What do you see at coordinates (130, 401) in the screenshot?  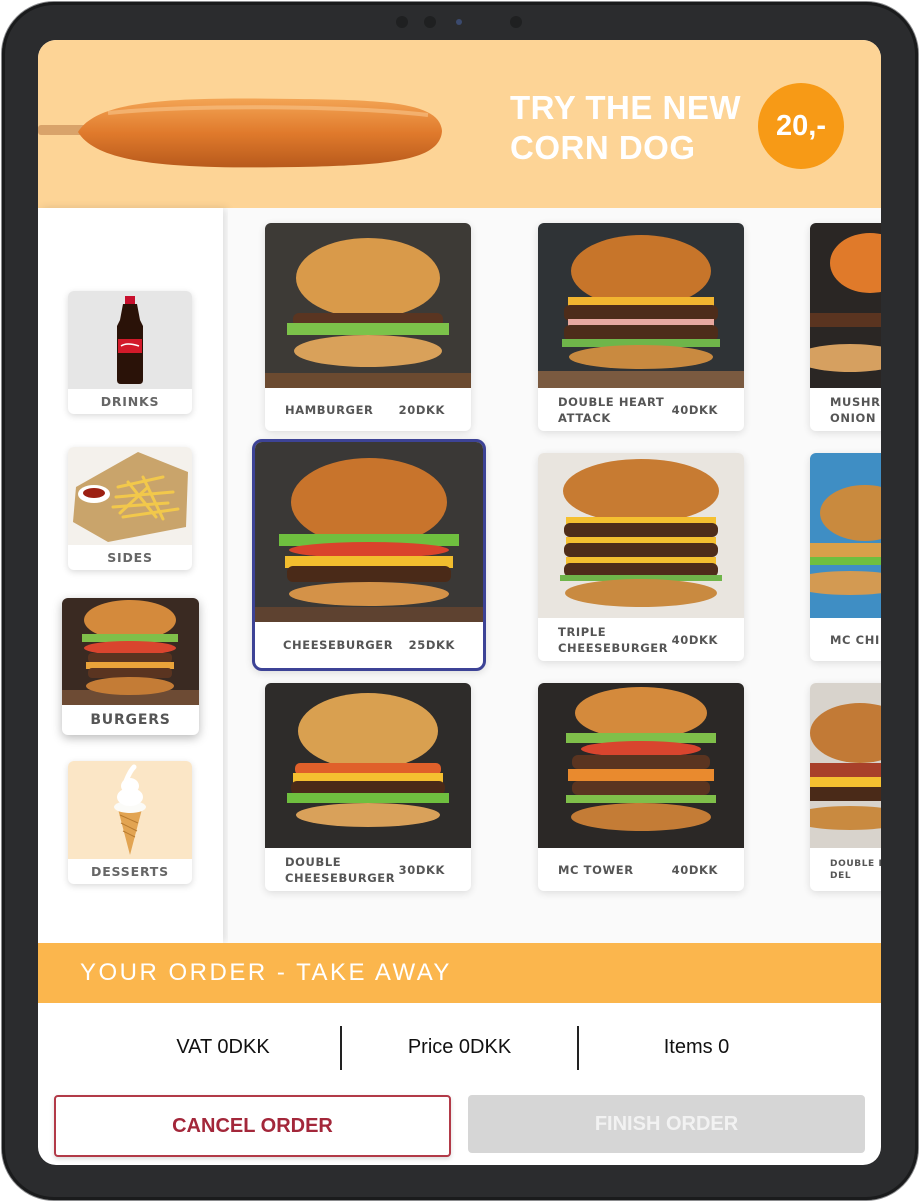 I see `category-label: DRINKS` at bounding box center [130, 401].